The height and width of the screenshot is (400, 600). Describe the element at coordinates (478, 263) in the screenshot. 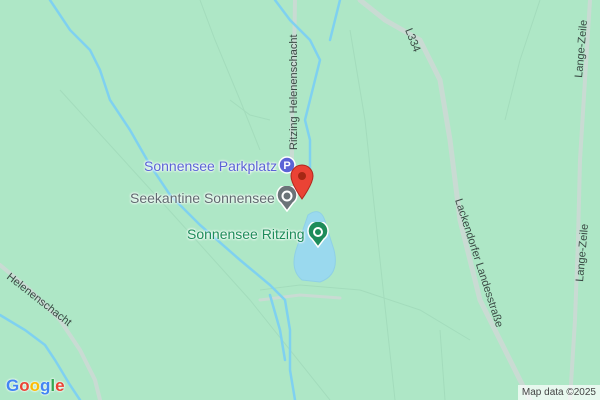

I see `road-label-lackendorfer-landesstrasse: Lackendorfer Landesstraße` at that location.